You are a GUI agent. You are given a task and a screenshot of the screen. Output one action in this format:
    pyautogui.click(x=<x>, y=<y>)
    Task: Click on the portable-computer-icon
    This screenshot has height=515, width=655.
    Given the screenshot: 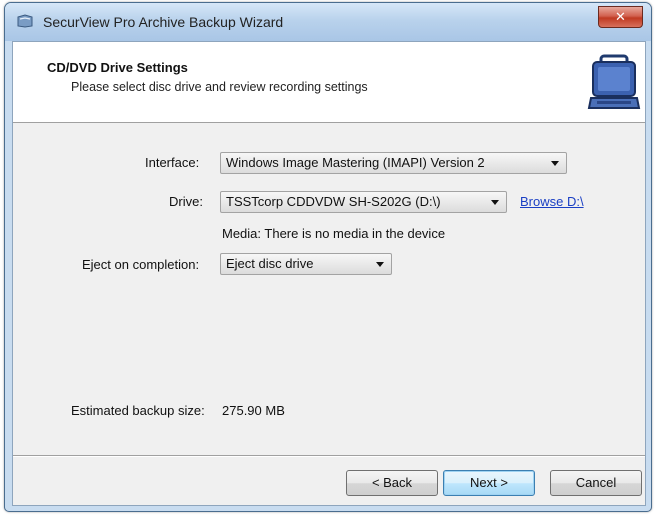 What is the action you would take?
    pyautogui.click(x=614, y=81)
    